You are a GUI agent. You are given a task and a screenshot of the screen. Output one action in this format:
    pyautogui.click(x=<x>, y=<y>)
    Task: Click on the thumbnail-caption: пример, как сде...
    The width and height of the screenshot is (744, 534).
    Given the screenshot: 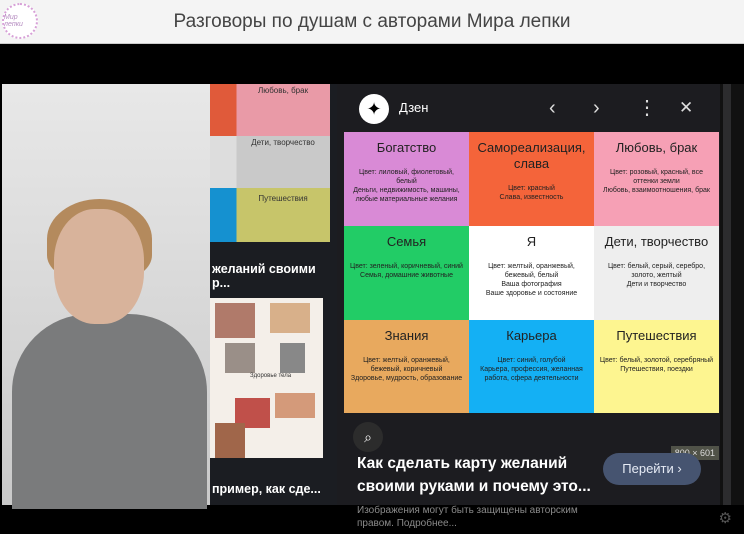 What is the action you would take?
    pyautogui.click(x=266, y=489)
    